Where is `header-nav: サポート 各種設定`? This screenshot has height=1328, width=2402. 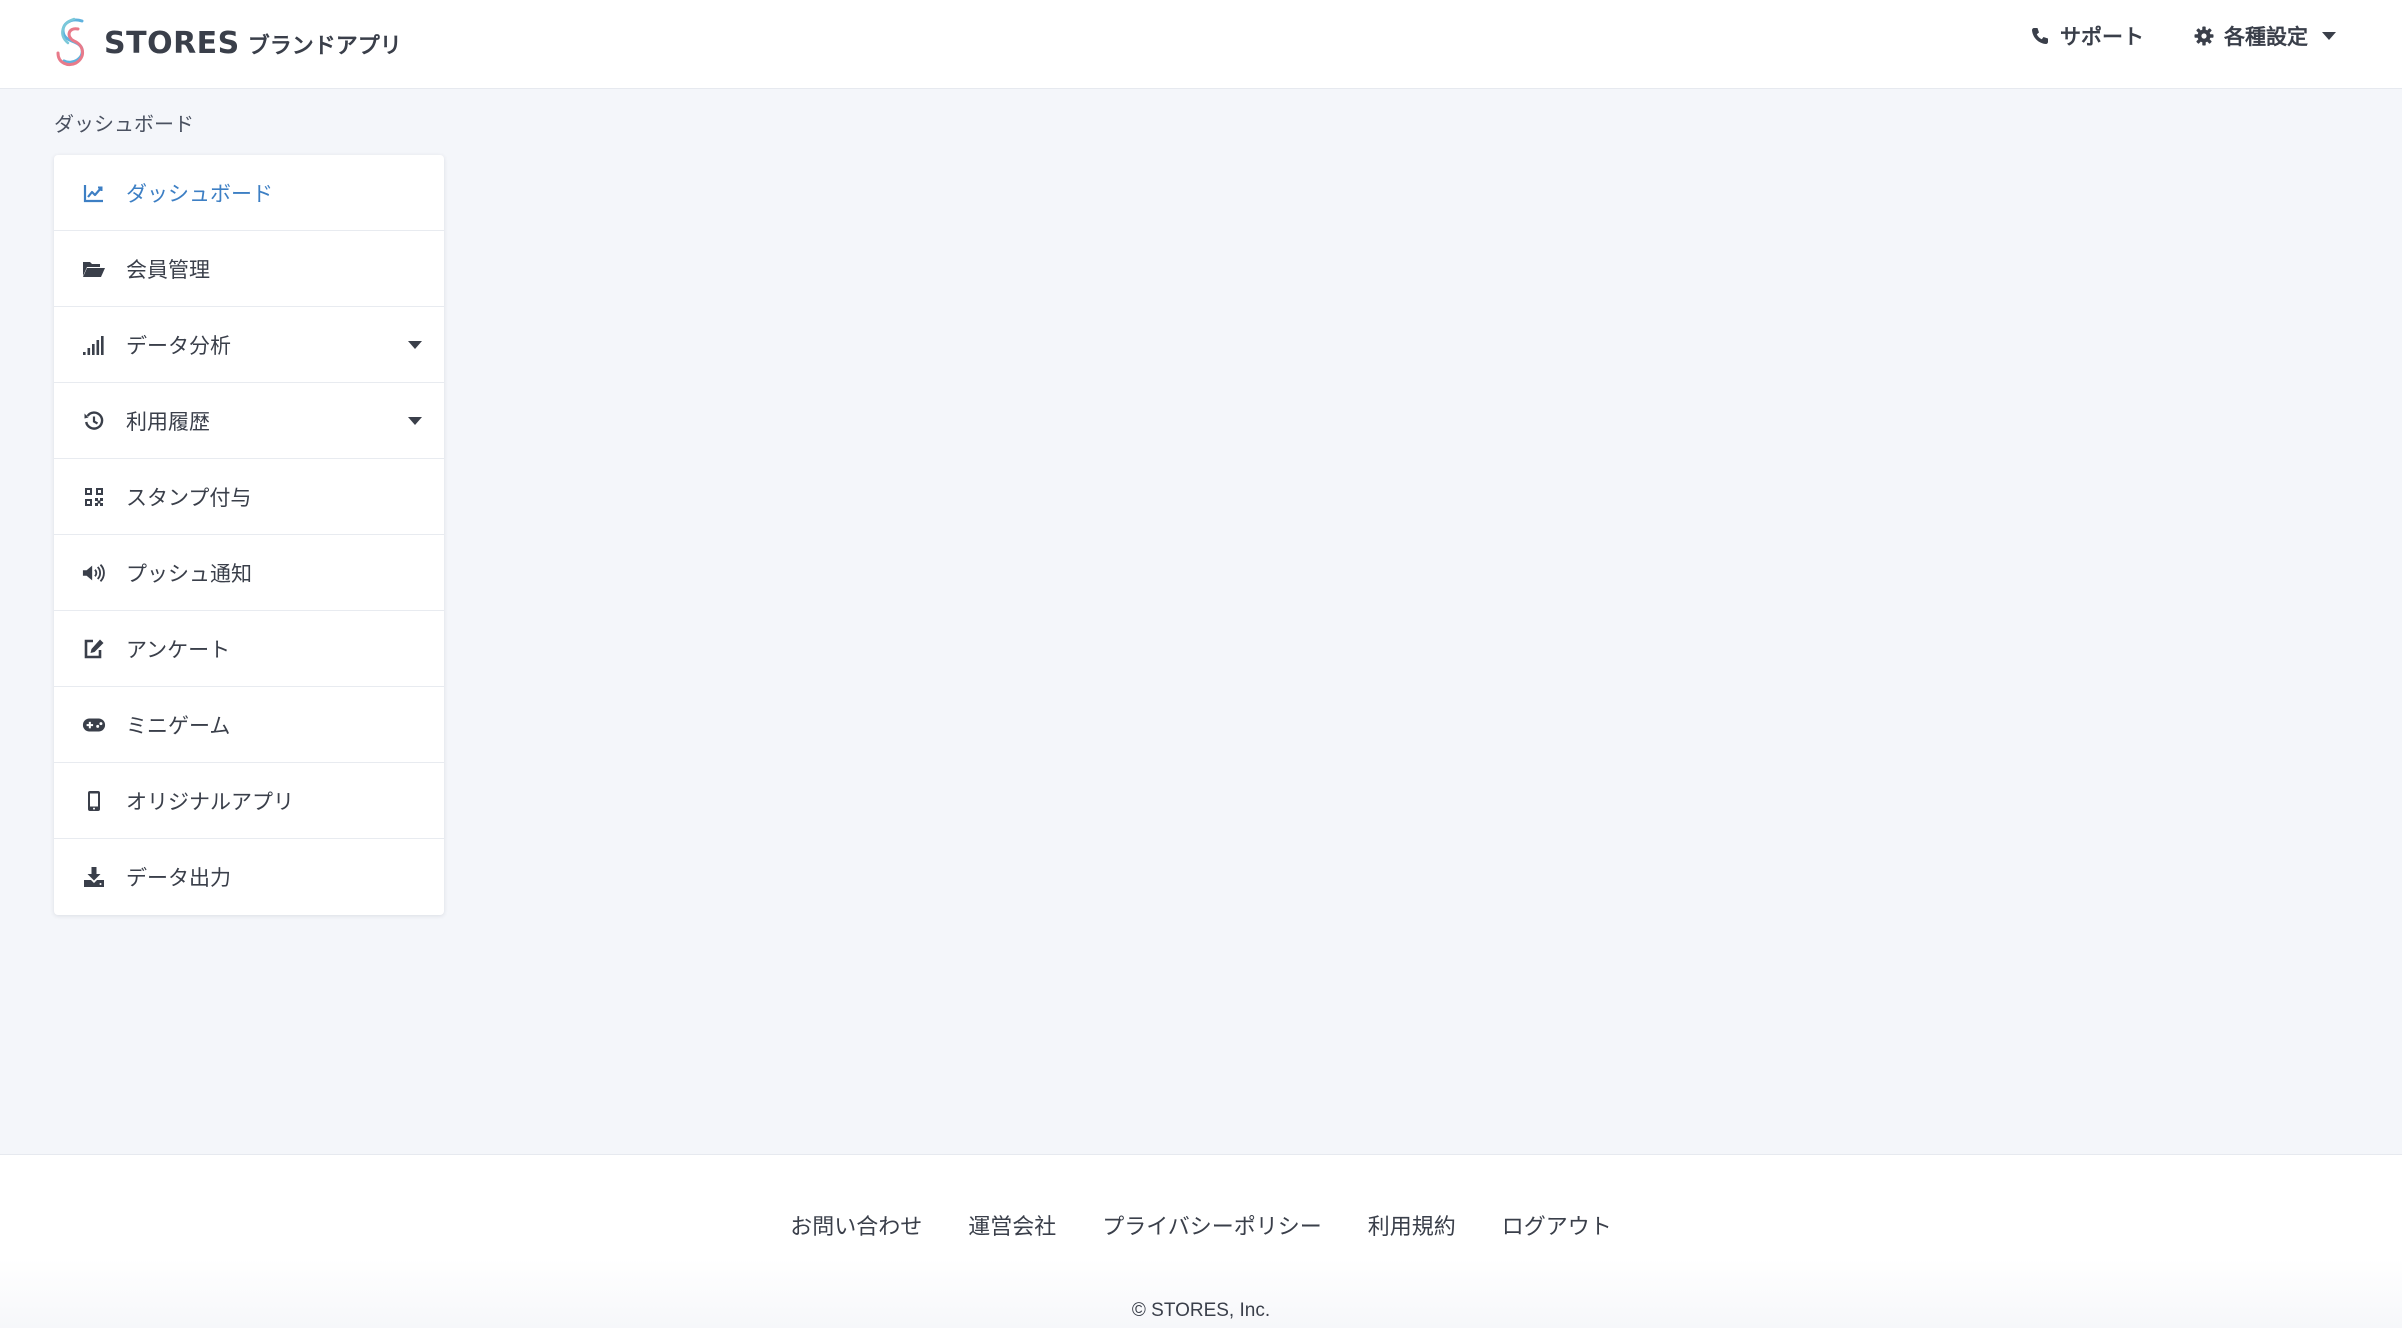
header-nav: サポート 各種設定 is located at coordinates (2183, 36).